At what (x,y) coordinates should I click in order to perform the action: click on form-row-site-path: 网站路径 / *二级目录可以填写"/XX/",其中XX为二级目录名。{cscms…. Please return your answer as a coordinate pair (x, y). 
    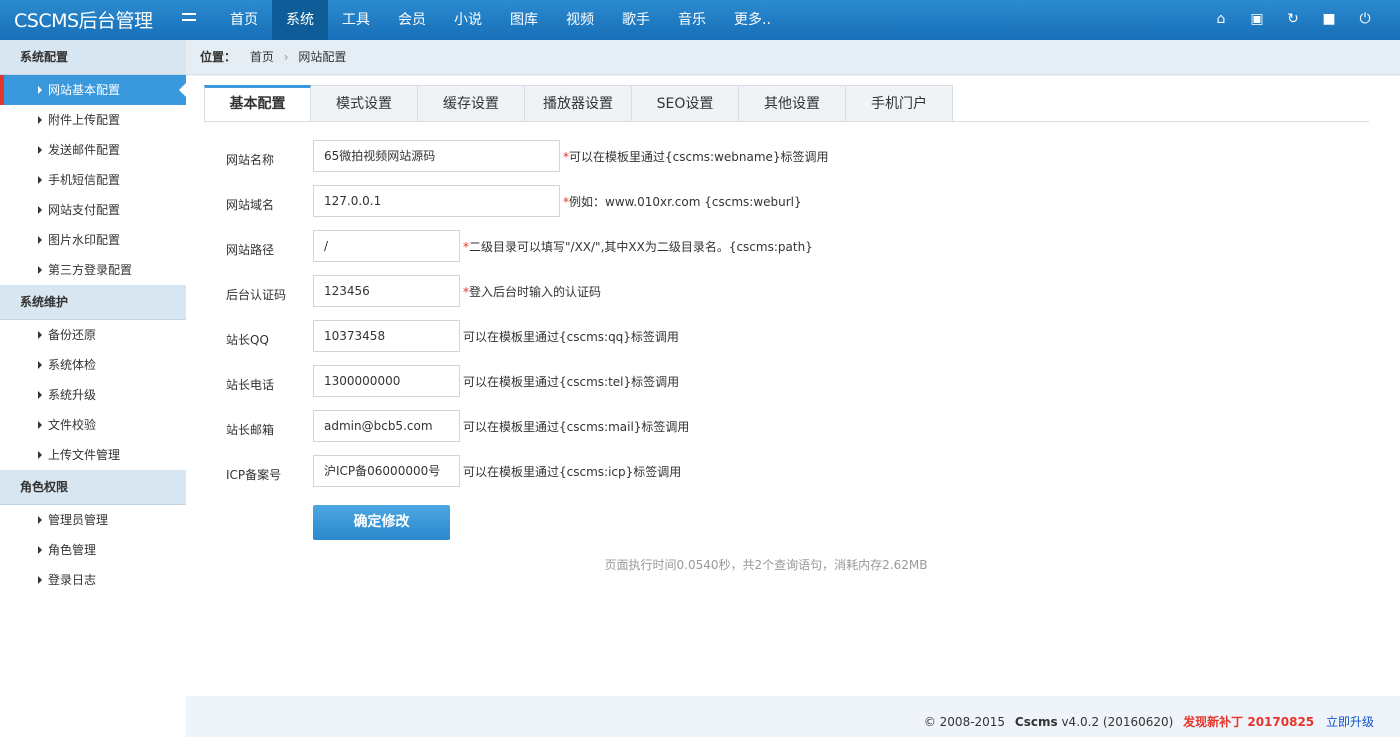
    Looking at the image, I should click on (519, 246).